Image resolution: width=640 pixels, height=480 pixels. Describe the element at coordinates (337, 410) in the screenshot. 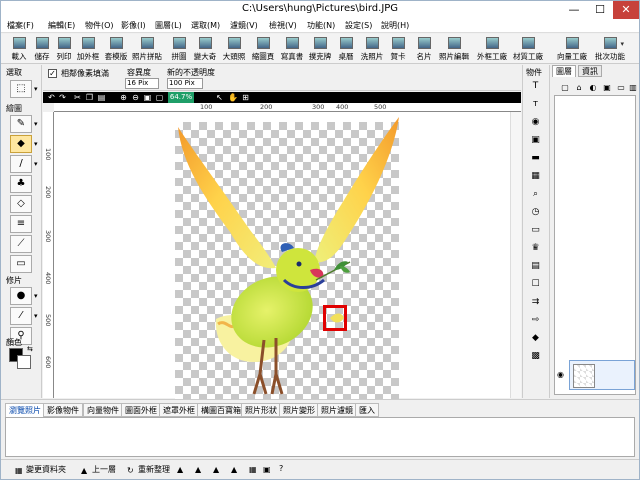

I see `tab-photo-filters: 照片濾鏡` at that location.